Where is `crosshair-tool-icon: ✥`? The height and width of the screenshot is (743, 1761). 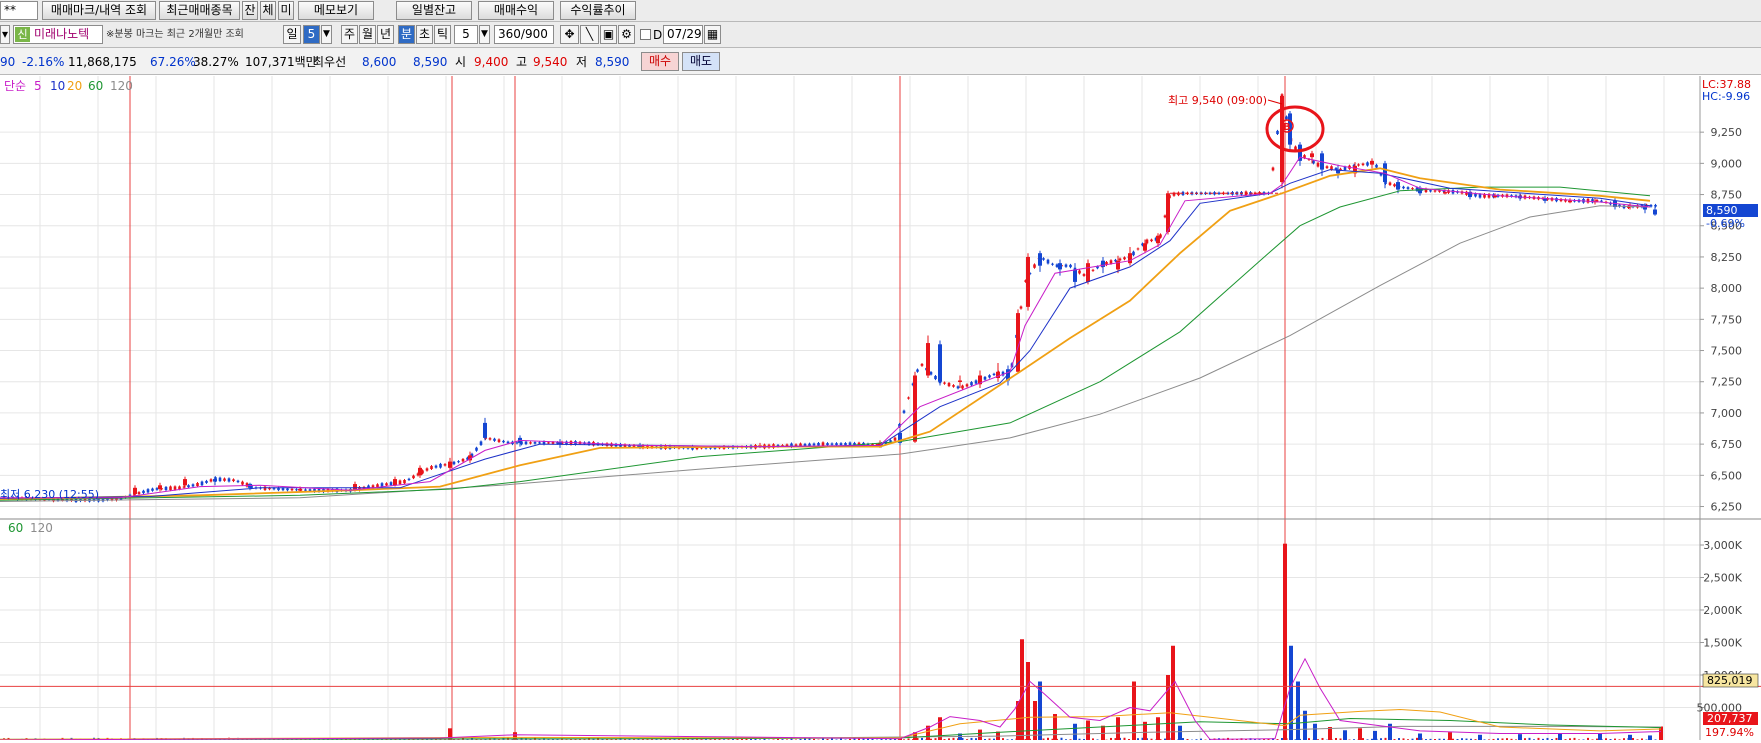
crosshair-tool-icon: ✥ is located at coordinates (569, 34).